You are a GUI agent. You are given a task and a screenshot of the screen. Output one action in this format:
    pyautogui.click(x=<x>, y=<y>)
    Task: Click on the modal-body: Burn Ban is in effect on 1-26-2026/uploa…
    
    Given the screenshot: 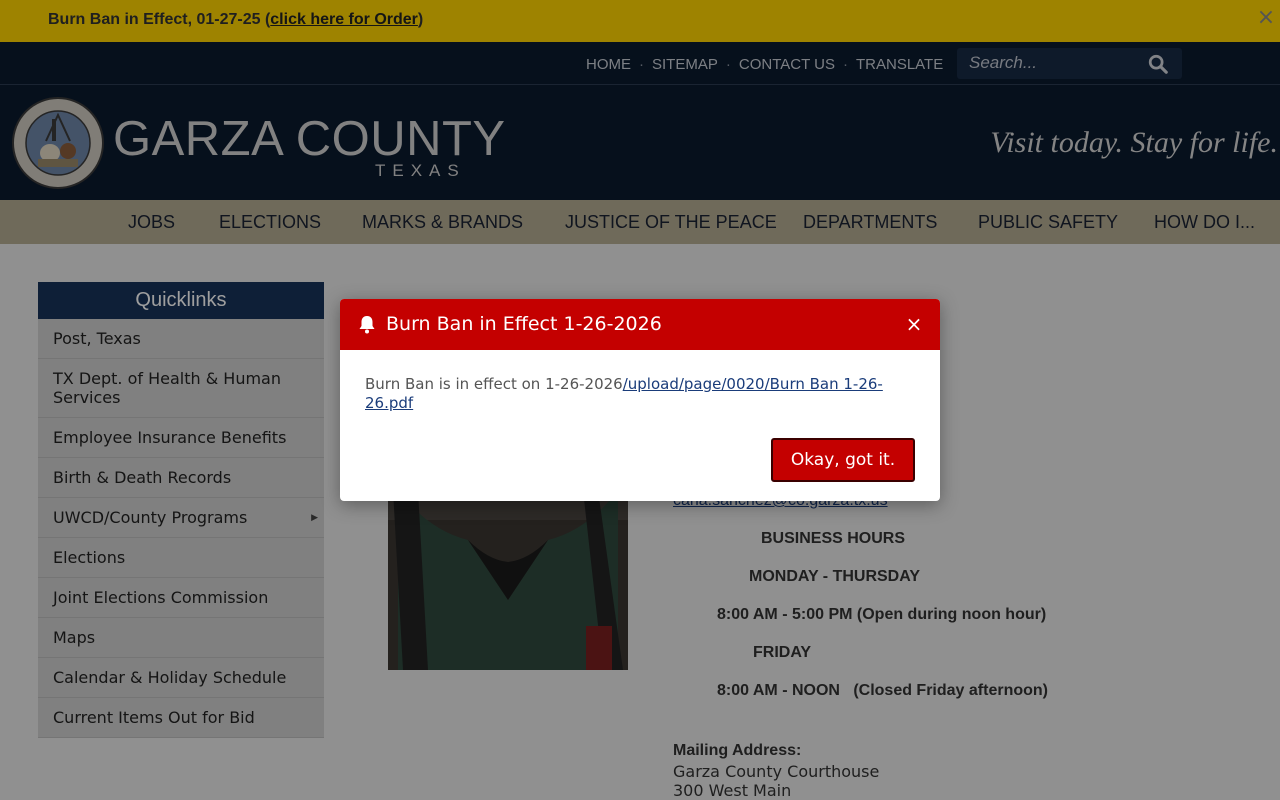 What is the action you would take?
    pyautogui.click(x=640, y=394)
    